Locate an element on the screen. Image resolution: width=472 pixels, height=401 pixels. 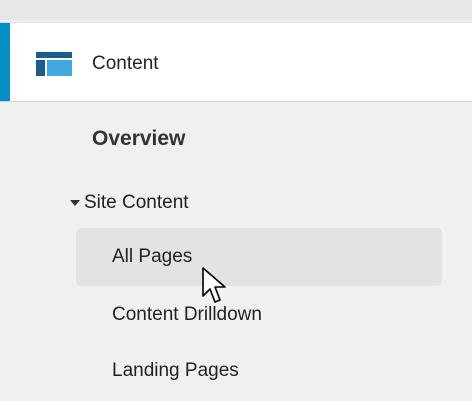
nav-item-overview: Overview is located at coordinates (138, 139).